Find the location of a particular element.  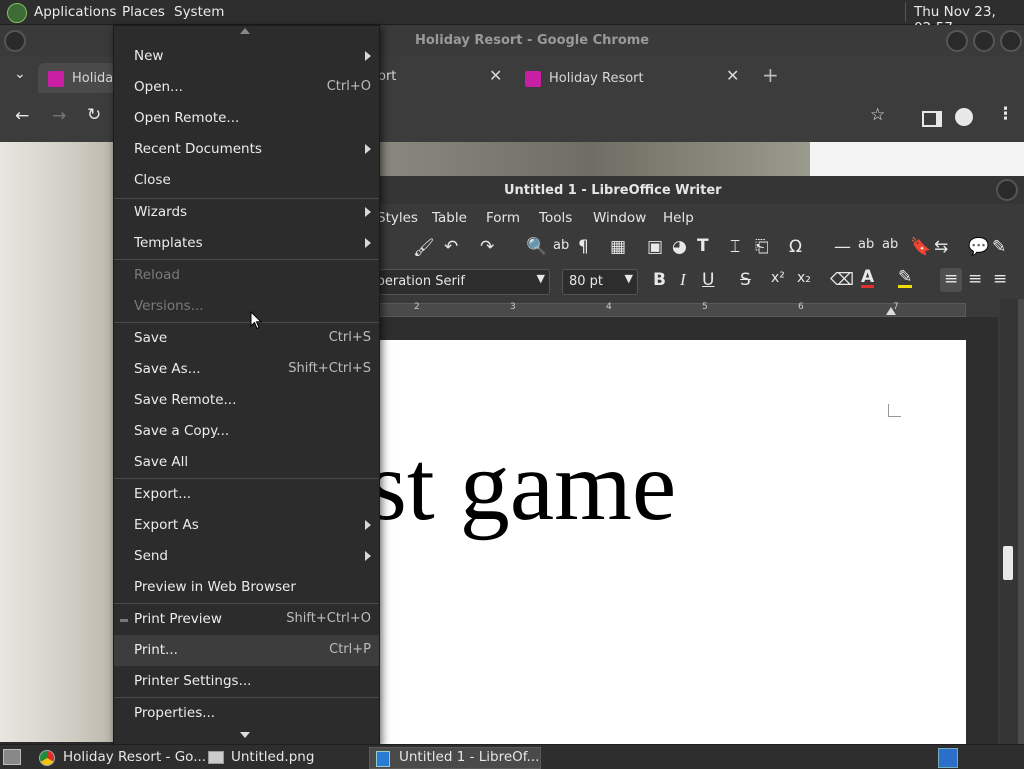

endnote-icon: ab is located at coordinates (890, 244).